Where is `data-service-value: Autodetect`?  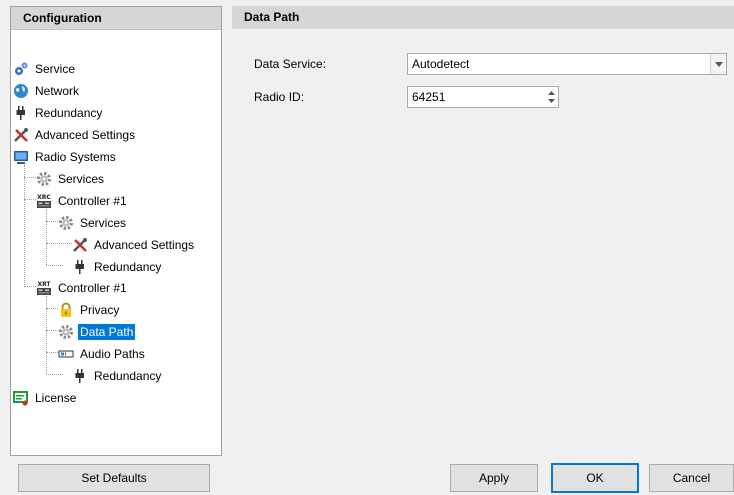 data-service-value: Autodetect is located at coordinates (441, 64).